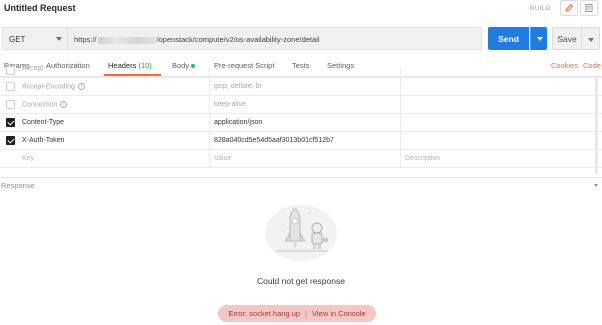 The width and height of the screenshot is (602, 325). What do you see at coordinates (40, 8) in the screenshot?
I see `request-title: Untitled Request` at bounding box center [40, 8].